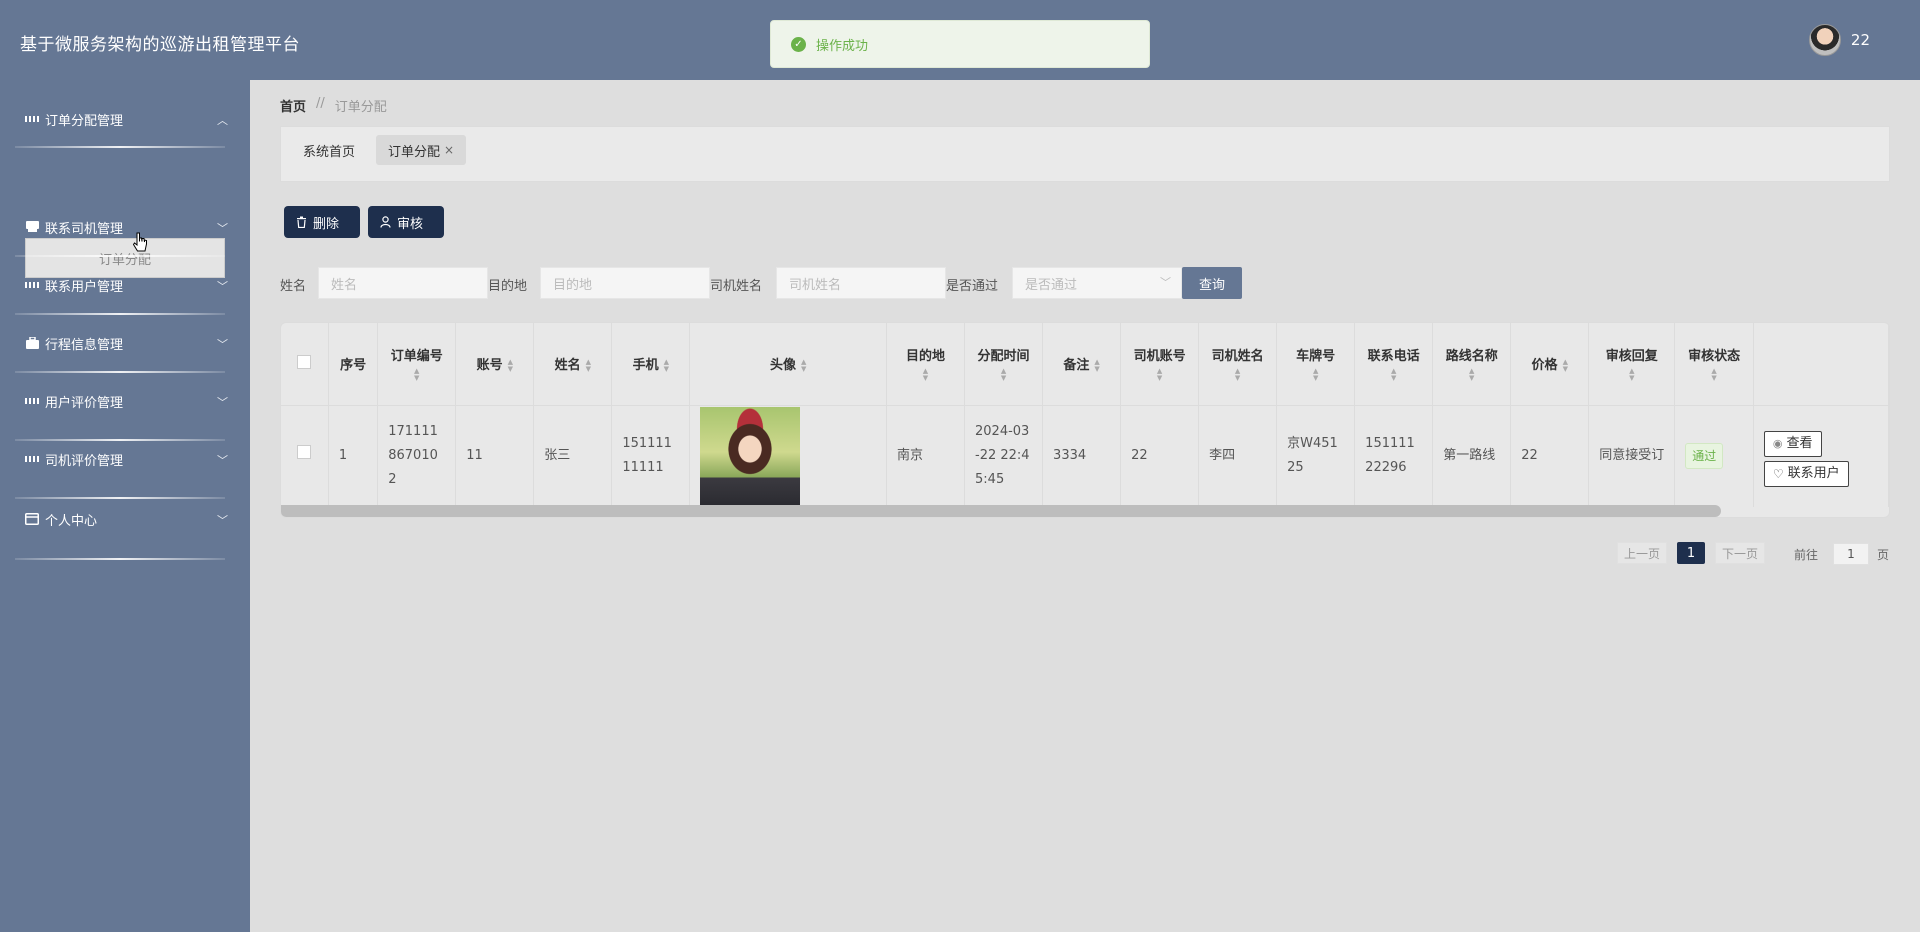 This screenshot has height=932, width=1920. I want to click on page-suffix-label: 页, so click(1883, 555).